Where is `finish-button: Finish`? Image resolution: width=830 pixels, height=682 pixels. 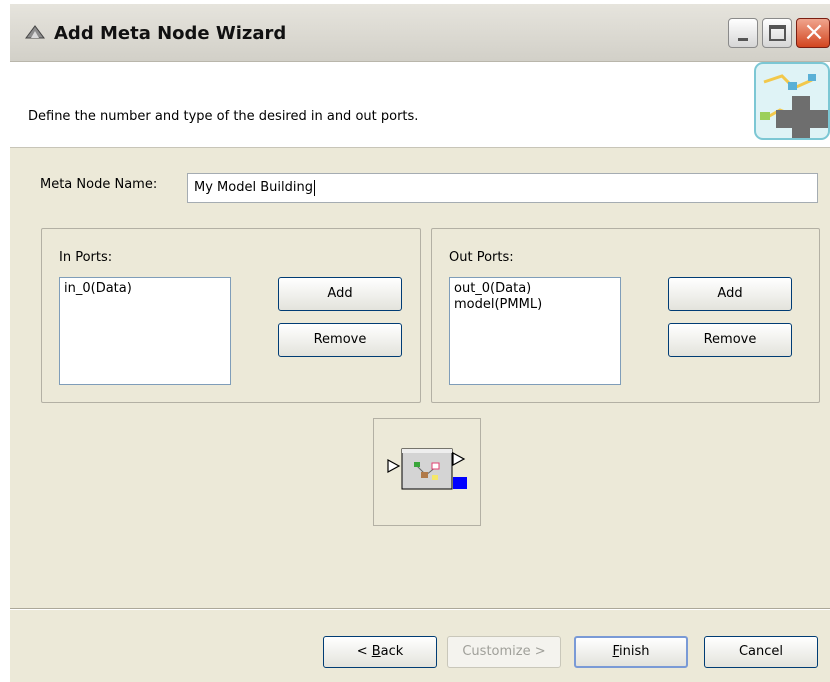
finish-button: Finish is located at coordinates (631, 652).